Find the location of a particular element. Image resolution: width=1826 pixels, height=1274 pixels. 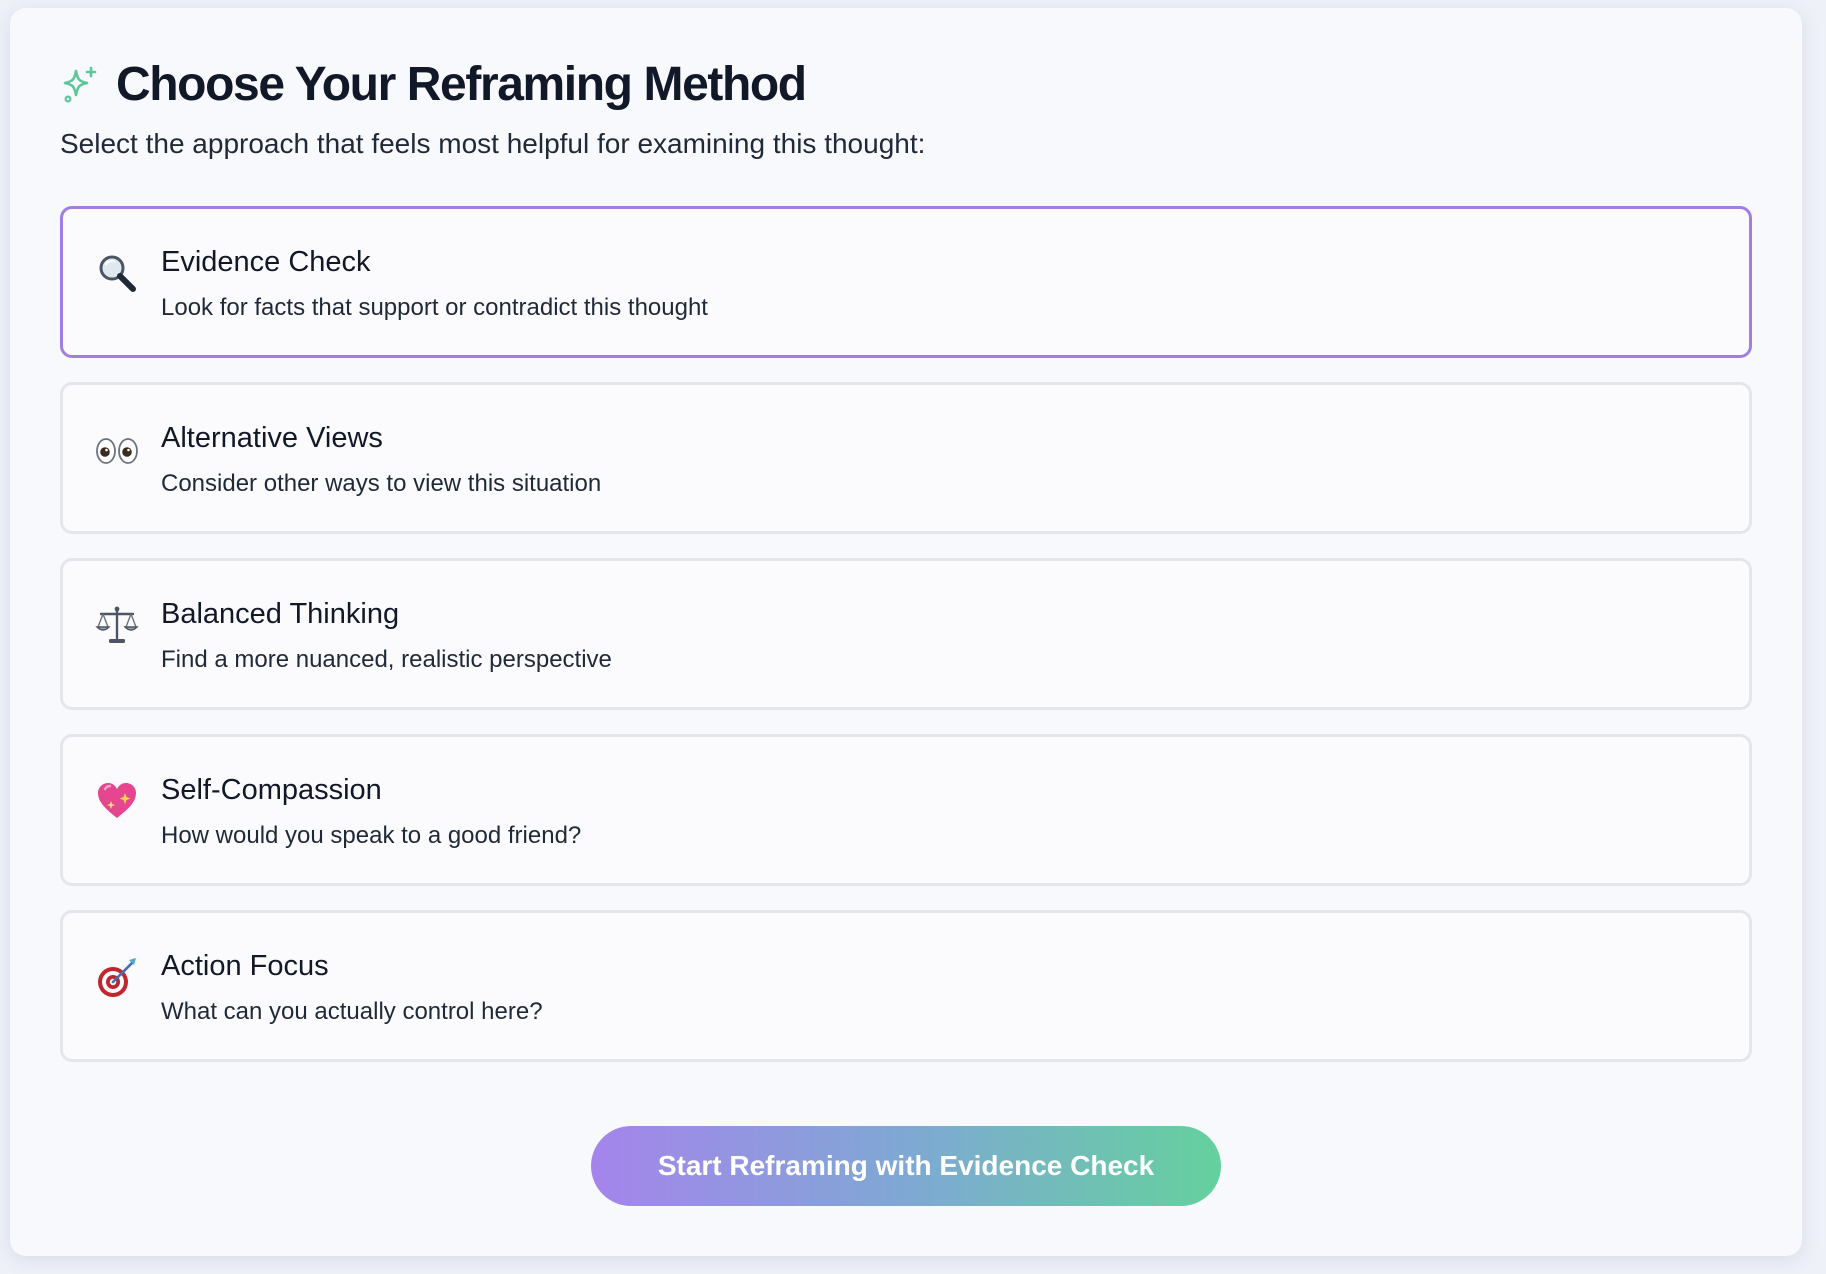

option-title: Evidence Check is located at coordinates (266, 262).